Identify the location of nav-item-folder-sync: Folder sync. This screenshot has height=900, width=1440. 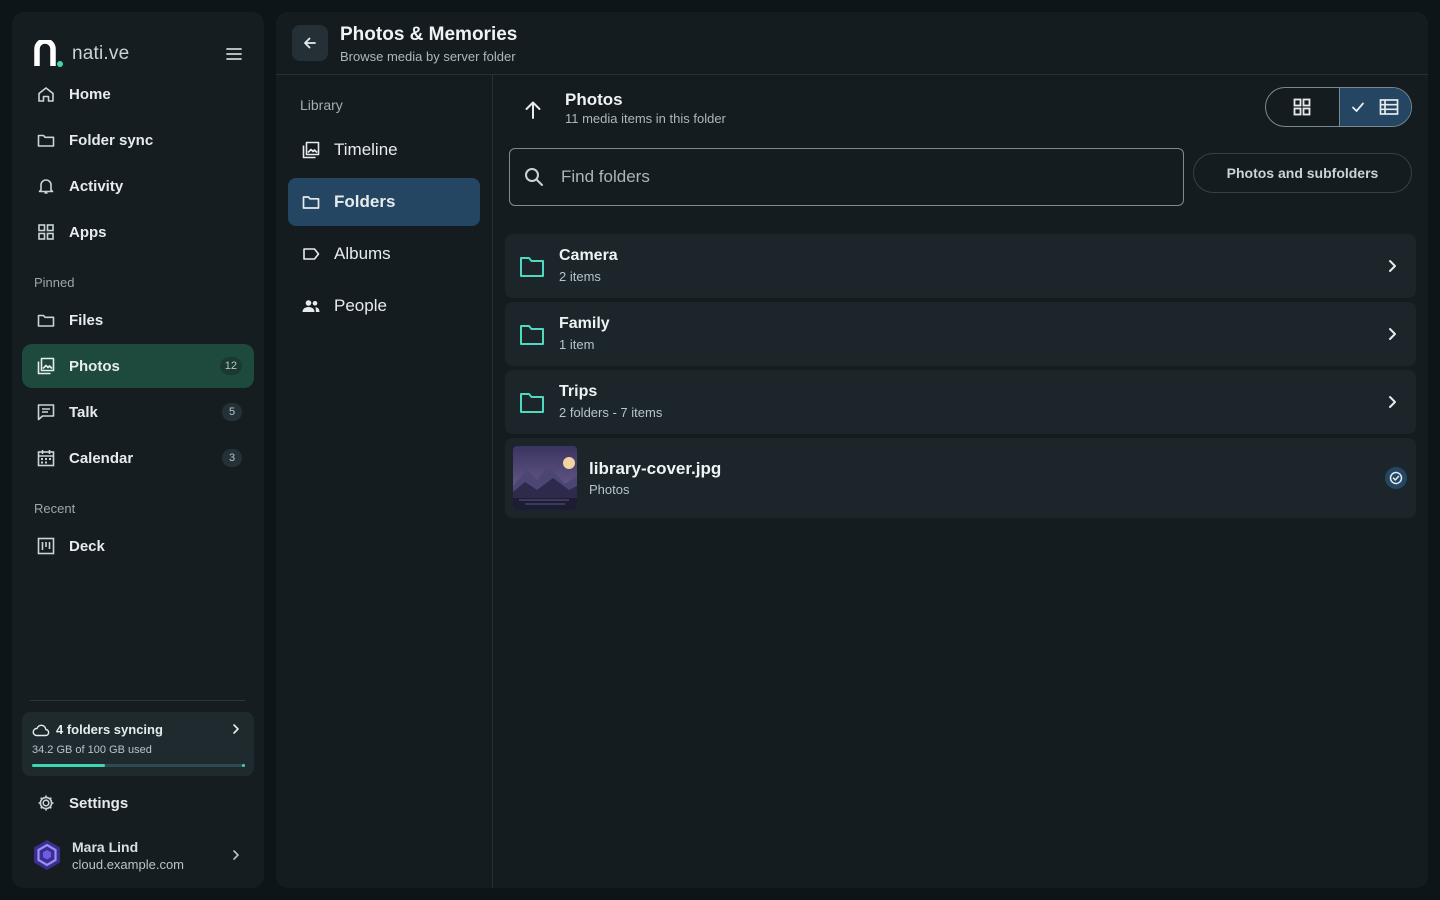
(138, 140).